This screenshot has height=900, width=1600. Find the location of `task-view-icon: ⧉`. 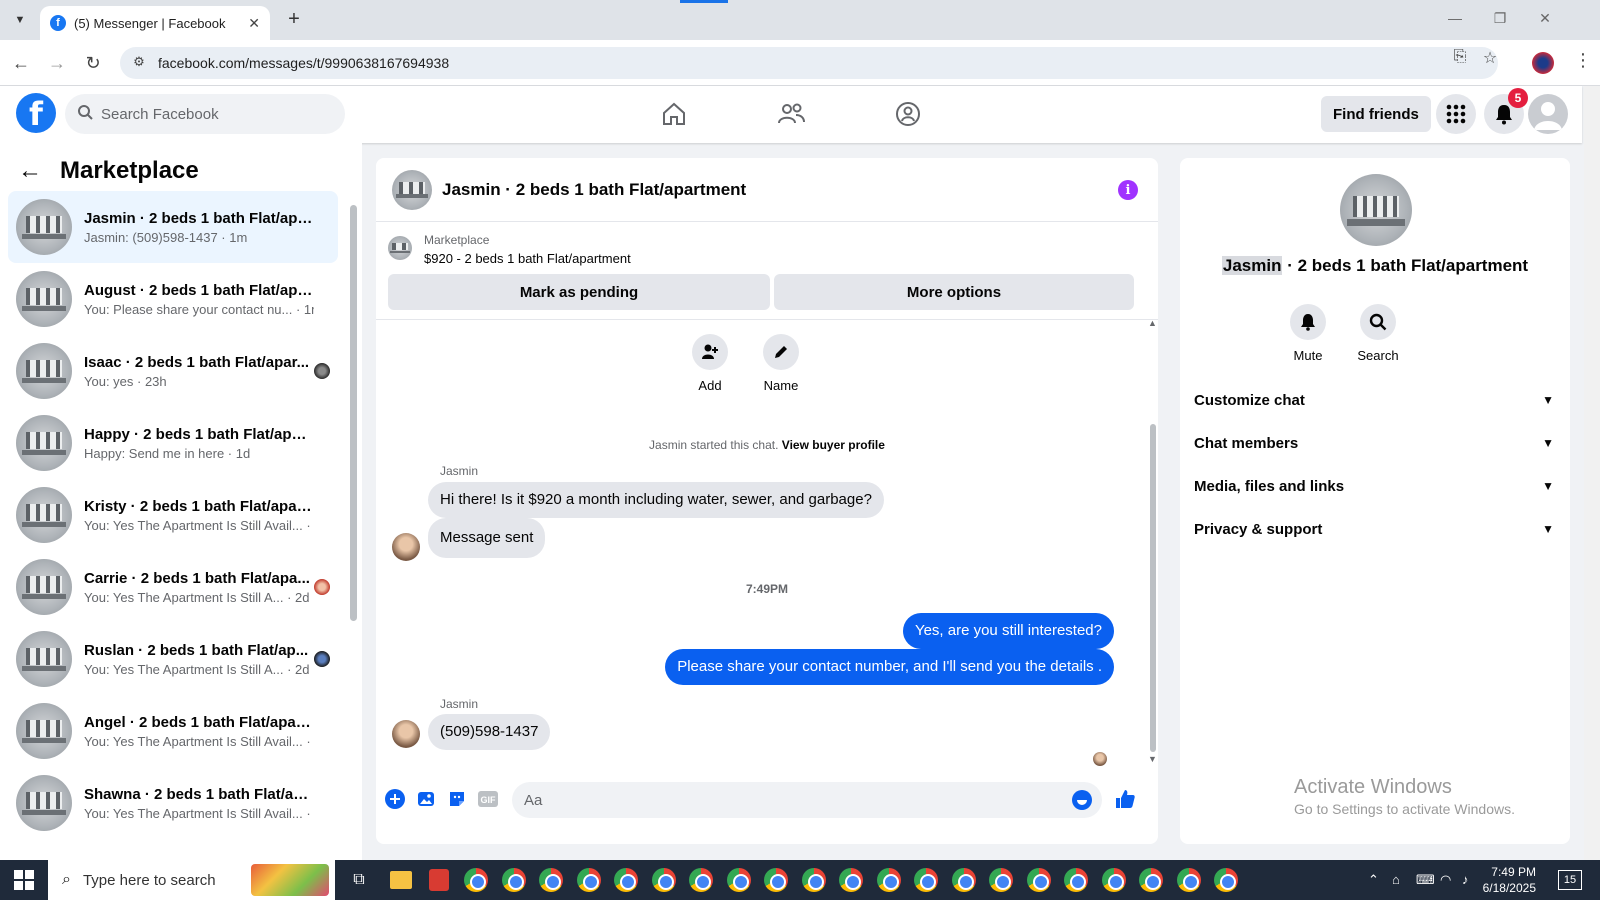

task-view-icon: ⧉ is located at coordinates (359, 880).